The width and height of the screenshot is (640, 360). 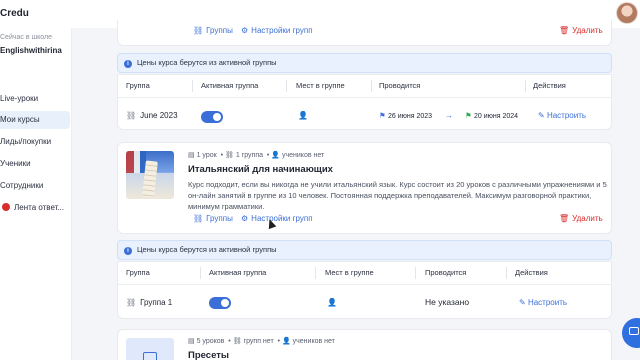 I want to click on user-avatar, so click(x=627, y=13).